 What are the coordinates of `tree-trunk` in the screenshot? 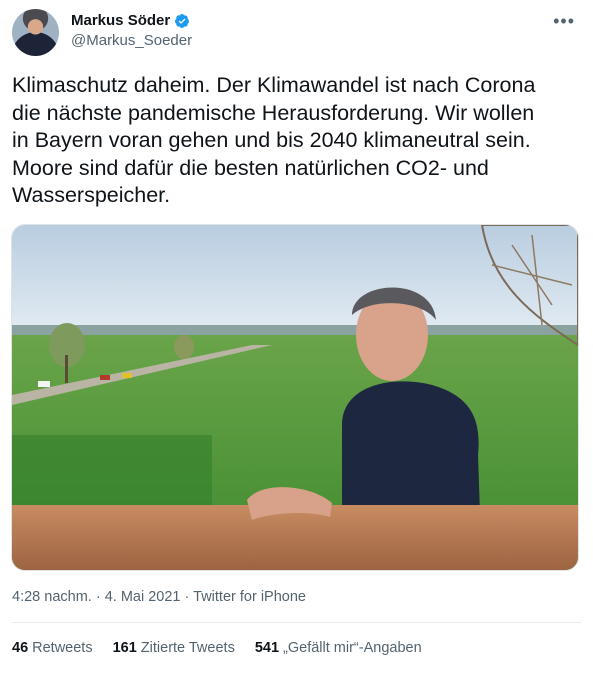 It's located at (66, 369).